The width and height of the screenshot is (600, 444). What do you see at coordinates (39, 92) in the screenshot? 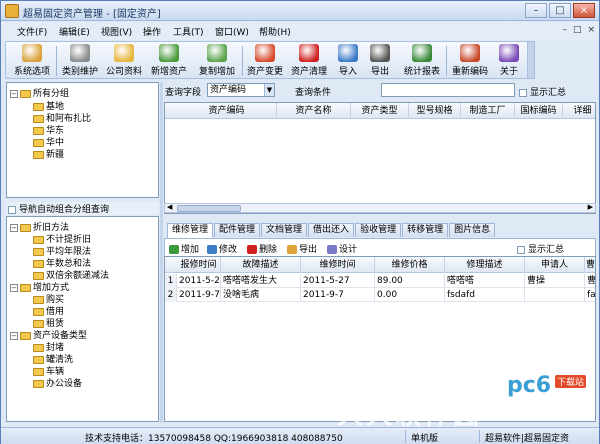
I see `tree-node-all-groups: − 所有分组` at bounding box center [39, 92].